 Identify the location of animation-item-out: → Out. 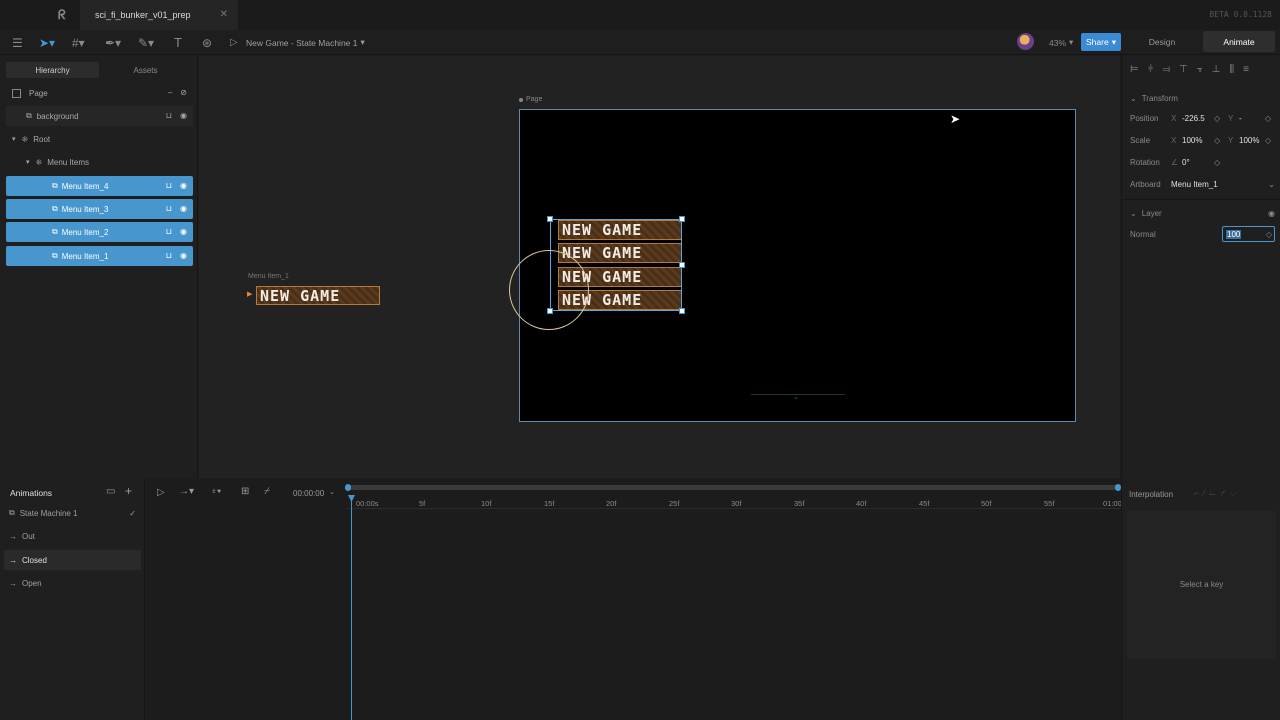
(72, 536).